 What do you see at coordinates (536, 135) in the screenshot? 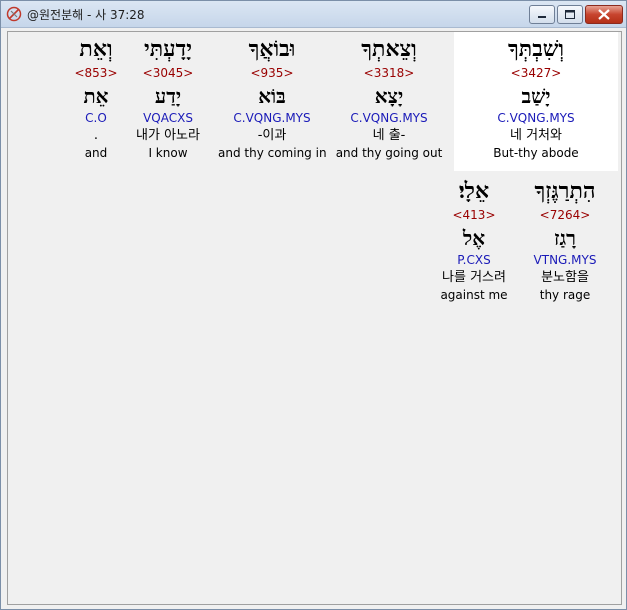
I see `korean-gloss: 네 거처와` at bounding box center [536, 135].